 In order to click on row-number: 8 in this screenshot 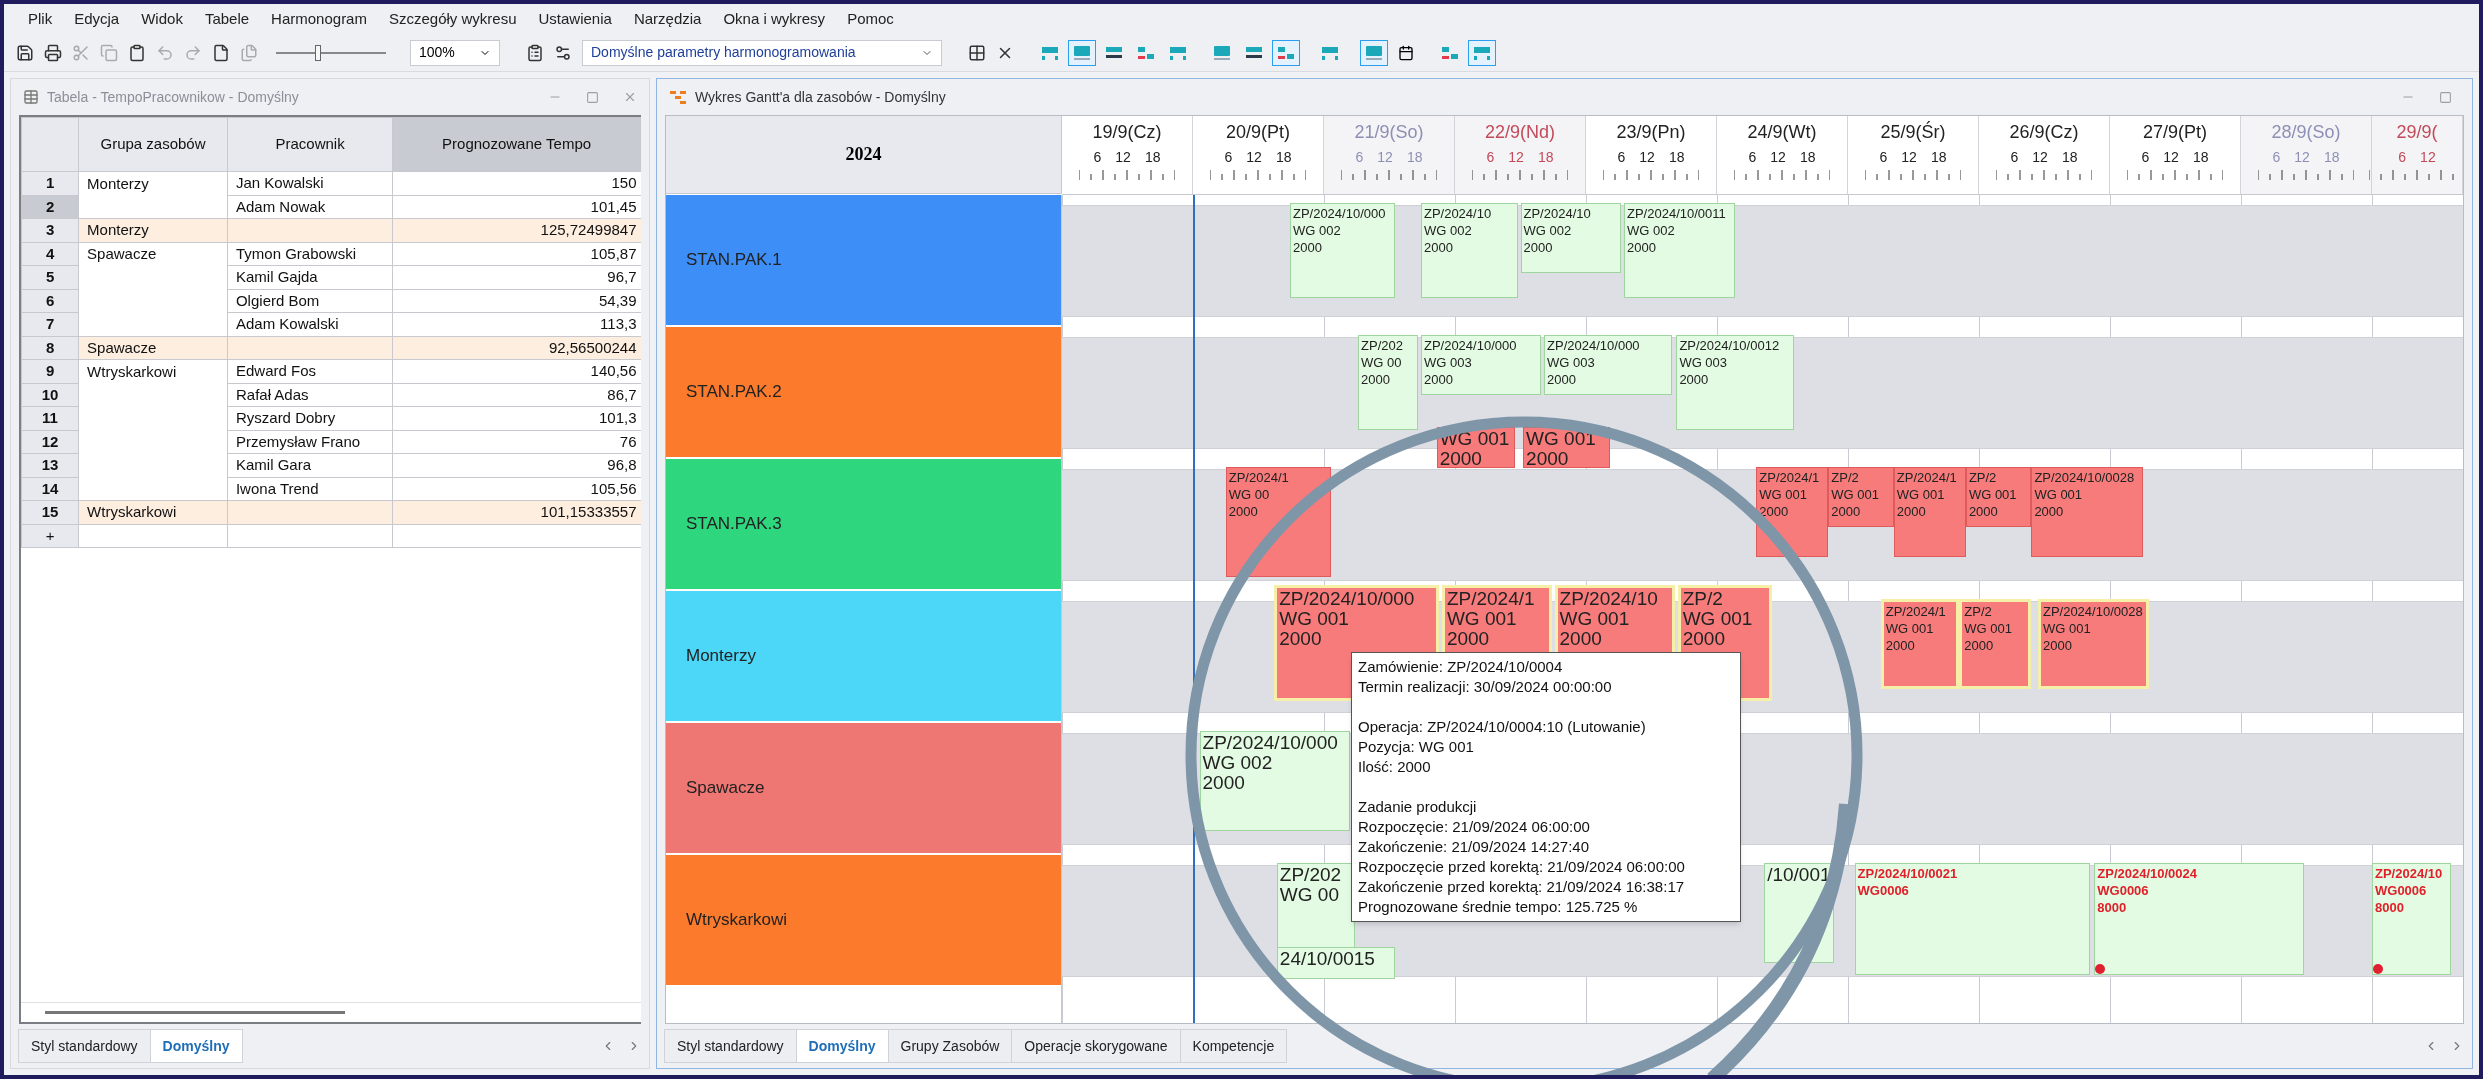, I will do `click(50, 348)`.